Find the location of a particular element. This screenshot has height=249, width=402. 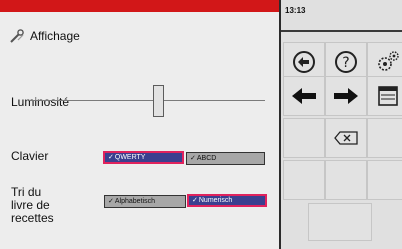

brightness-label: Luminosité is located at coordinates (40, 102).